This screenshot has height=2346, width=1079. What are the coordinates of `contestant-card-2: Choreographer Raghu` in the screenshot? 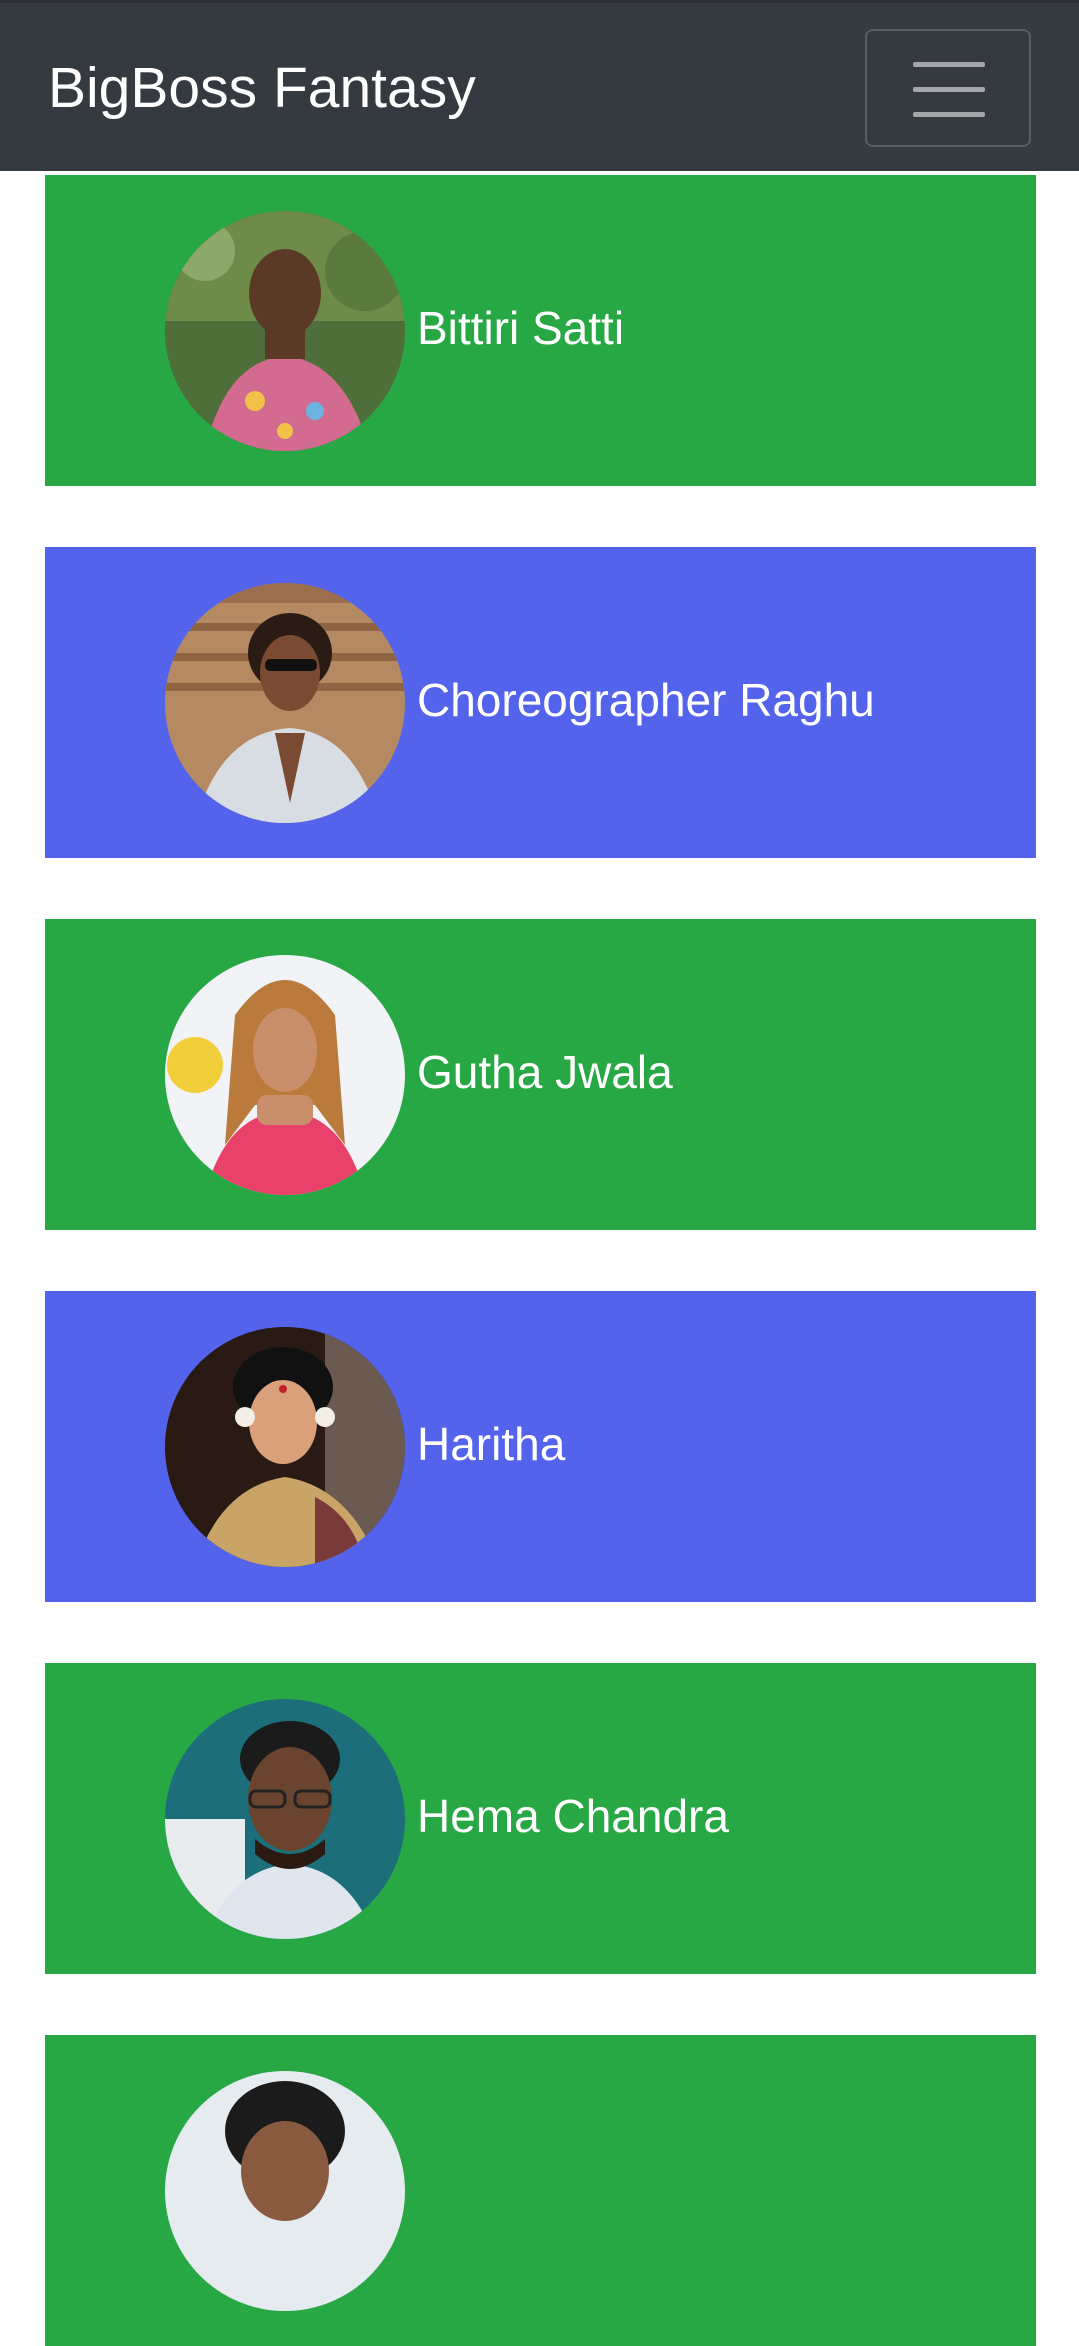 It's located at (540, 702).